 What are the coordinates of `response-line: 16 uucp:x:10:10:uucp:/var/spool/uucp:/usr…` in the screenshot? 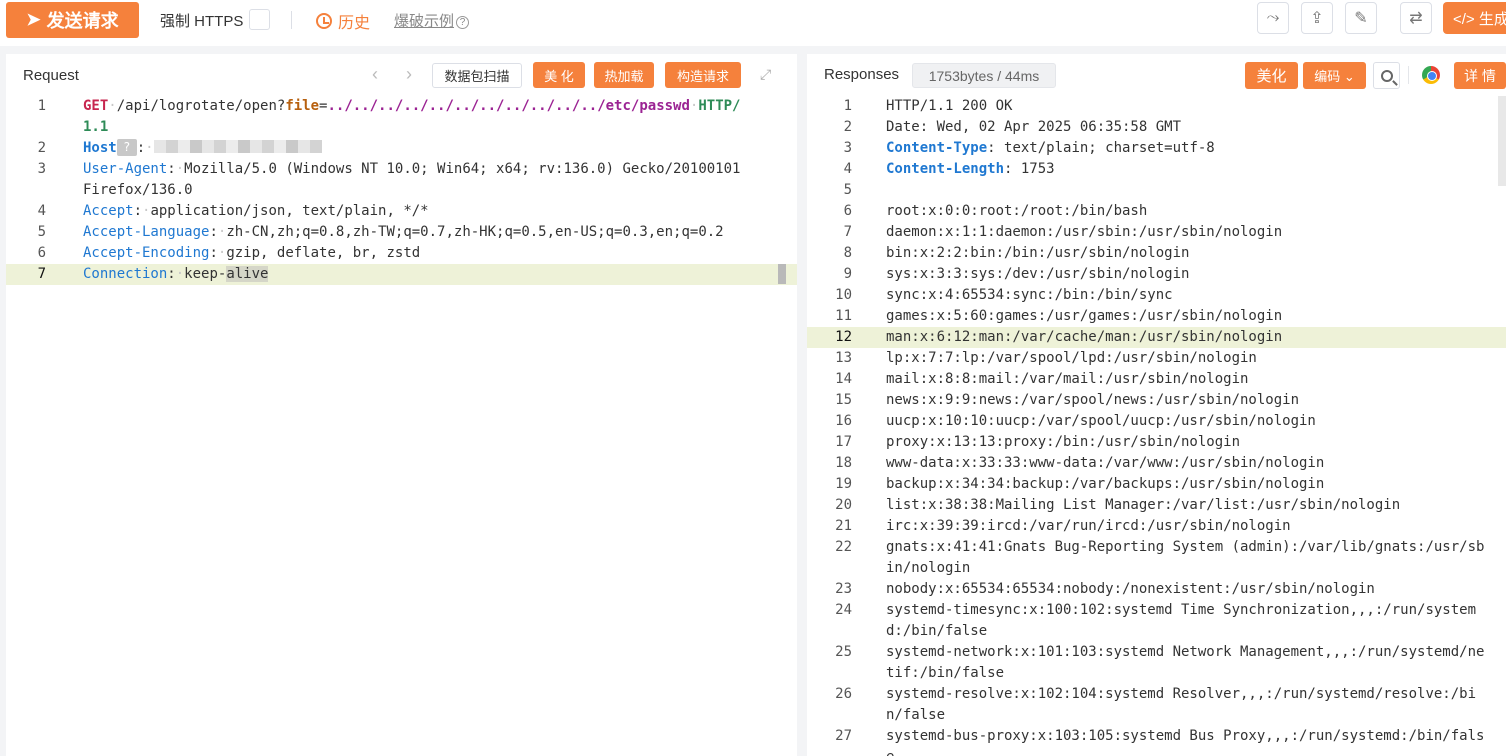 It's located at (1156, 421).